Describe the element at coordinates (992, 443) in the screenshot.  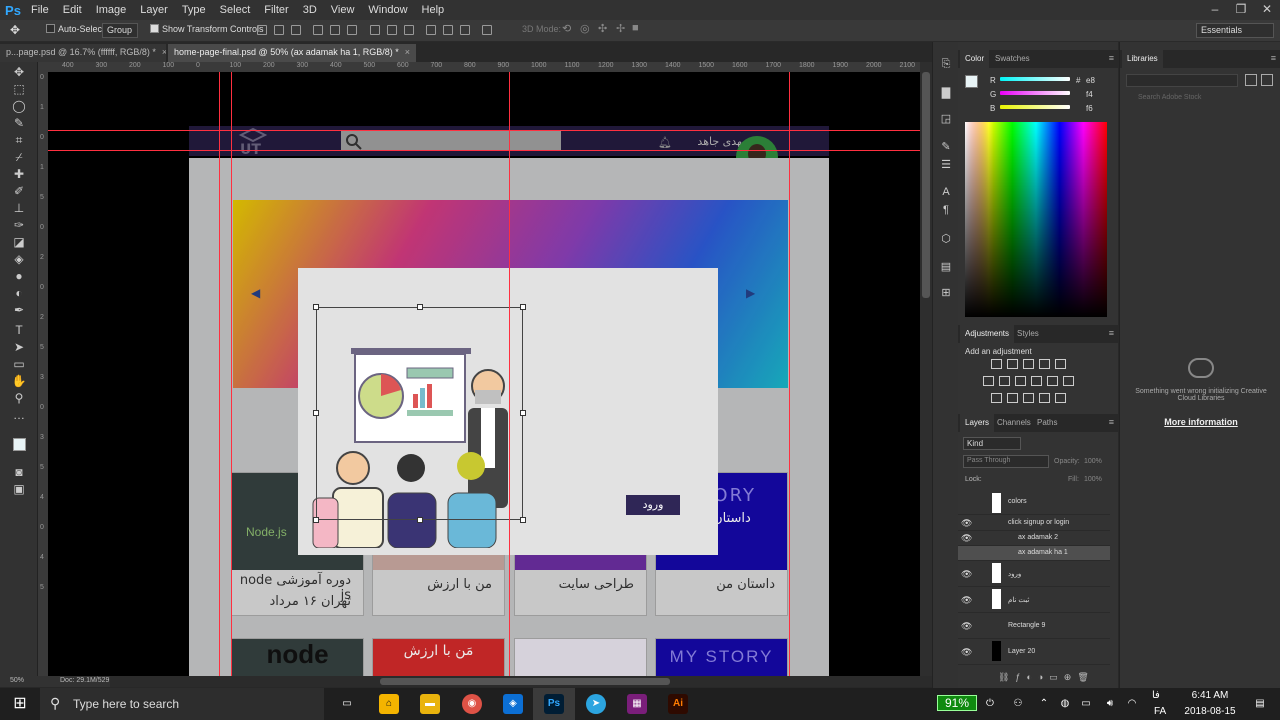
I see `layer-filter-kind: Kind` at that location.